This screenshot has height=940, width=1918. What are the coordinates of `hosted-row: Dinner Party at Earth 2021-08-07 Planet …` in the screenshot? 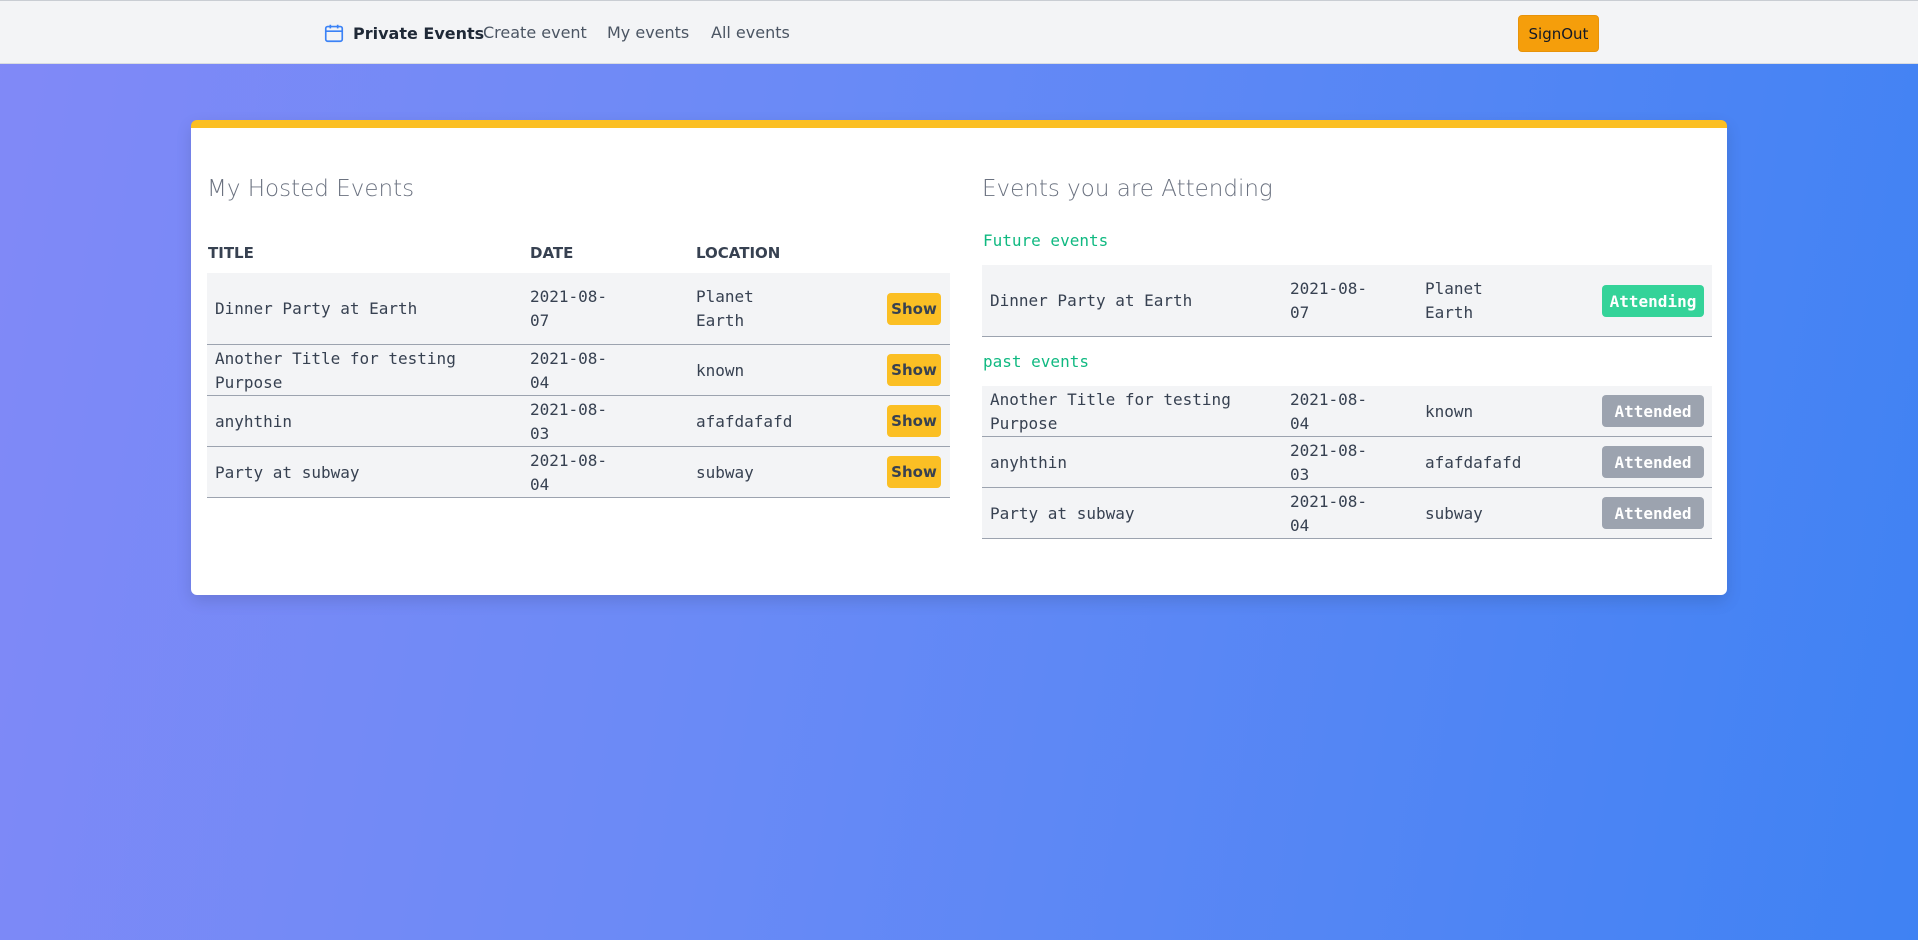 It's located at (578, 309).